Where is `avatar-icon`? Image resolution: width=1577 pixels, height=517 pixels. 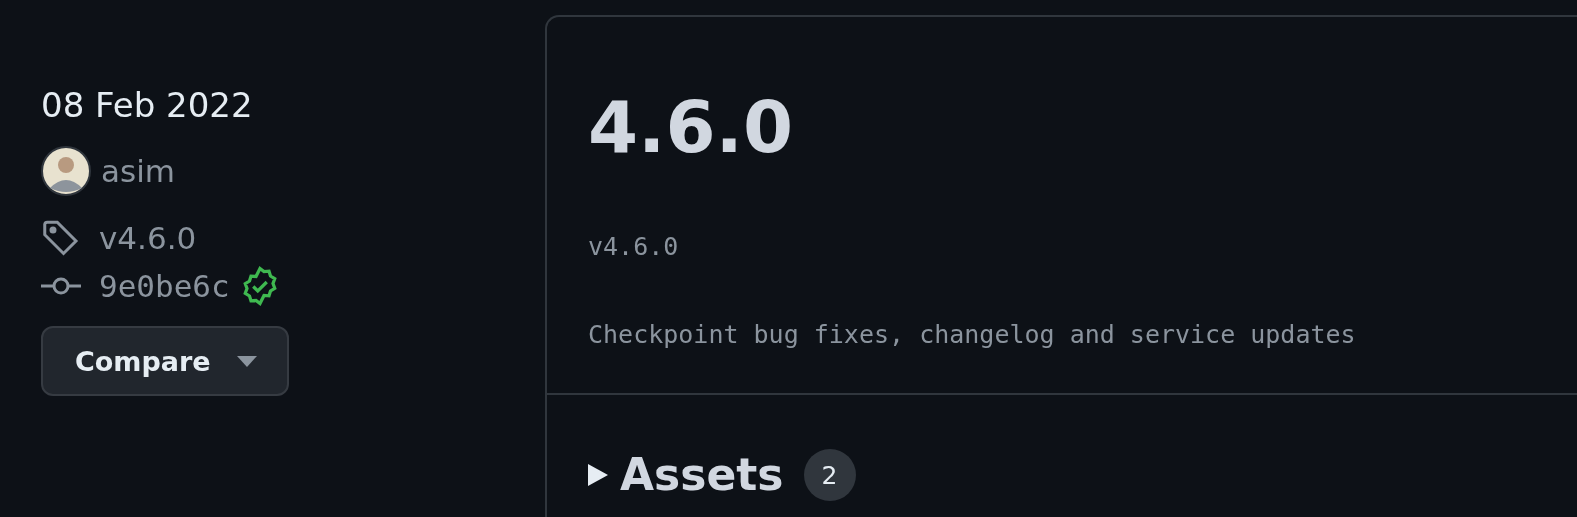 avatar-icon is located at coordinates (66, 171).